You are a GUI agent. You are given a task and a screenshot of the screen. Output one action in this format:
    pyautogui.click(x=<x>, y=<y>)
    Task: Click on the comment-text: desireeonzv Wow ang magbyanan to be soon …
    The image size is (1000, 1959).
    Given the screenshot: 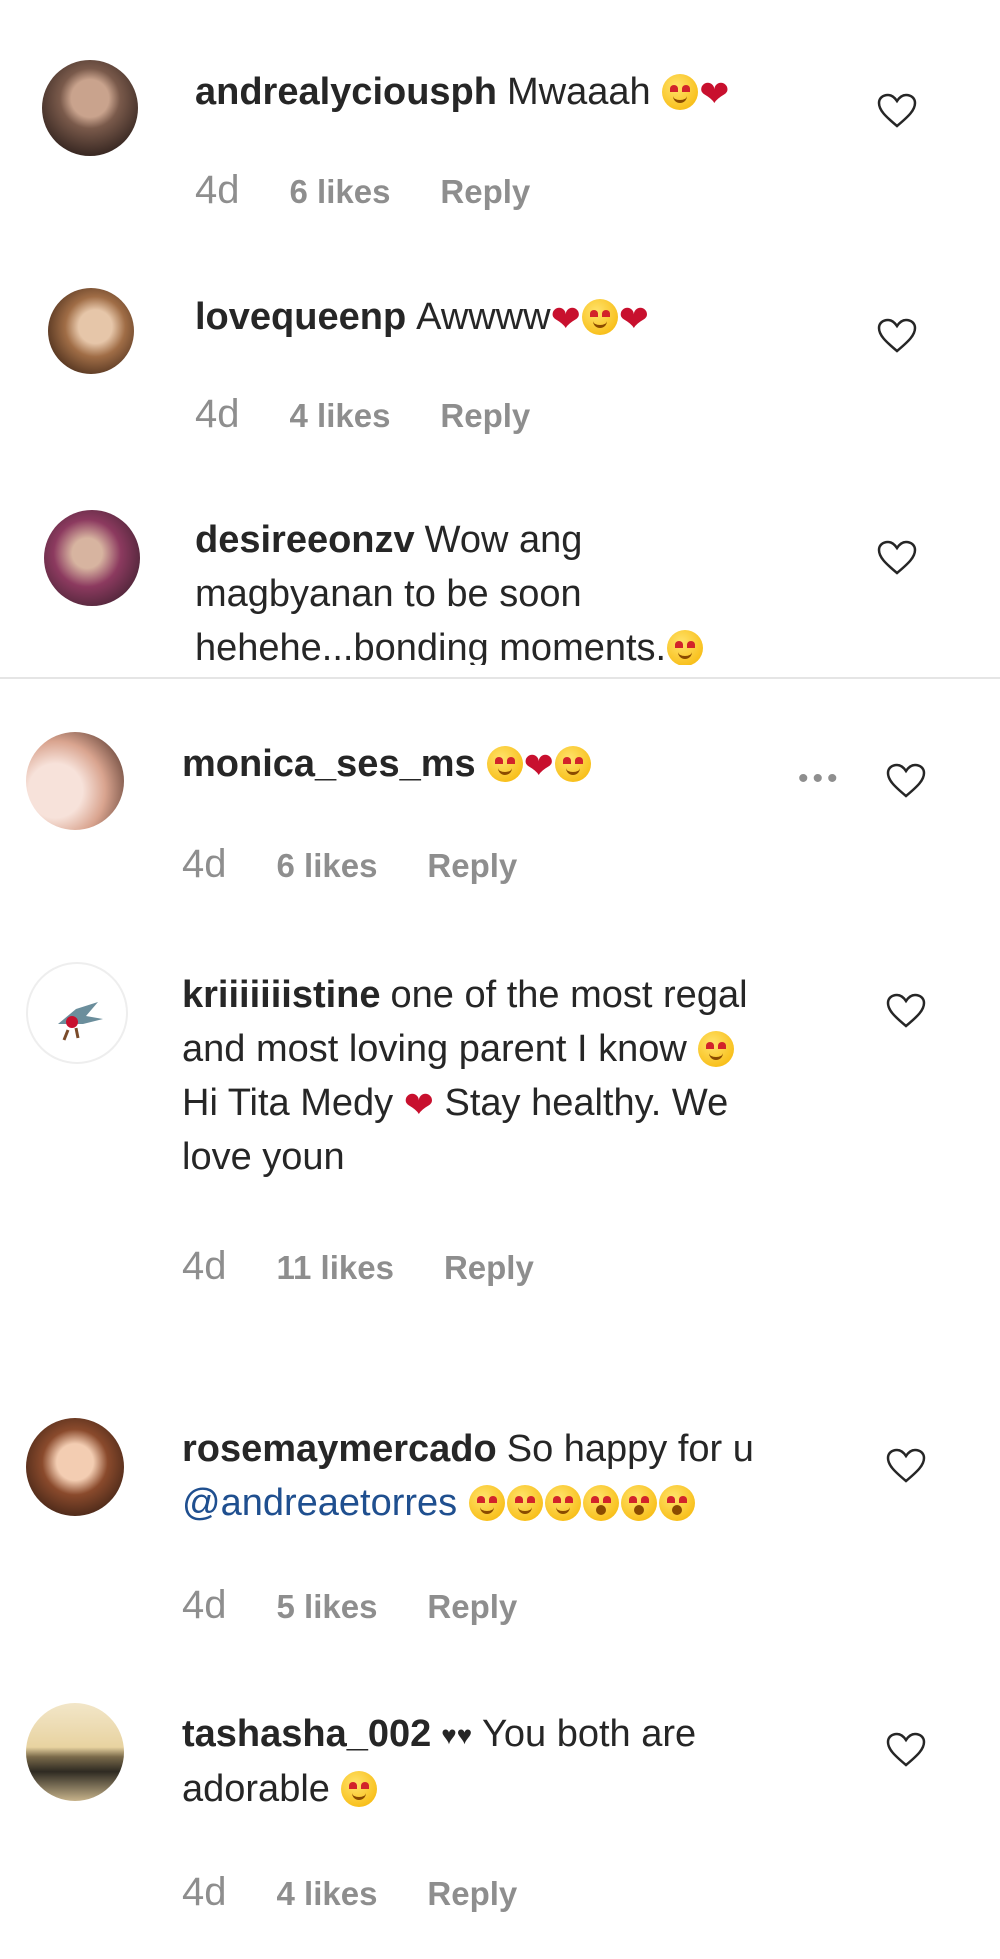 What is the action you would take?
    pyautogui.click(x=495, y=589)
    